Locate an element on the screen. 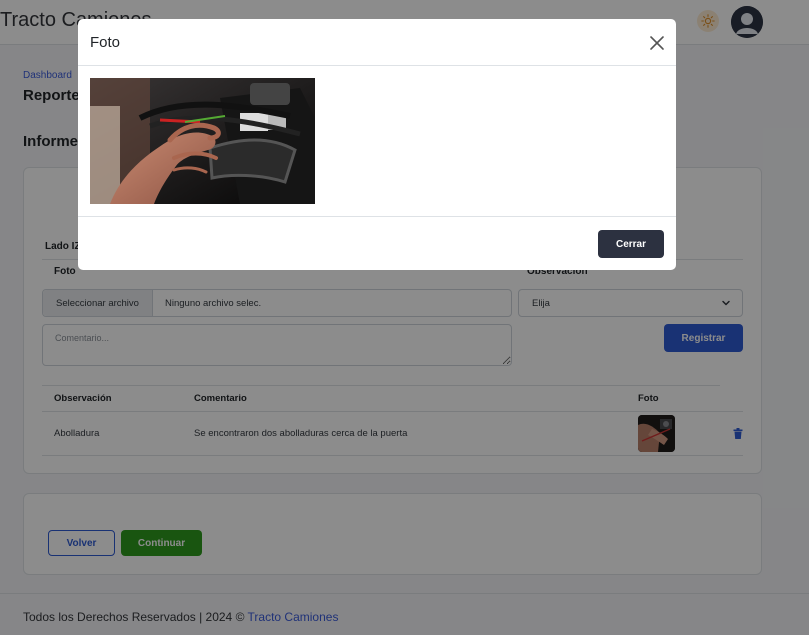 The height and width of the screenshot is (635, 809). engine-wiring-photo is located at coordinates (202, 141).